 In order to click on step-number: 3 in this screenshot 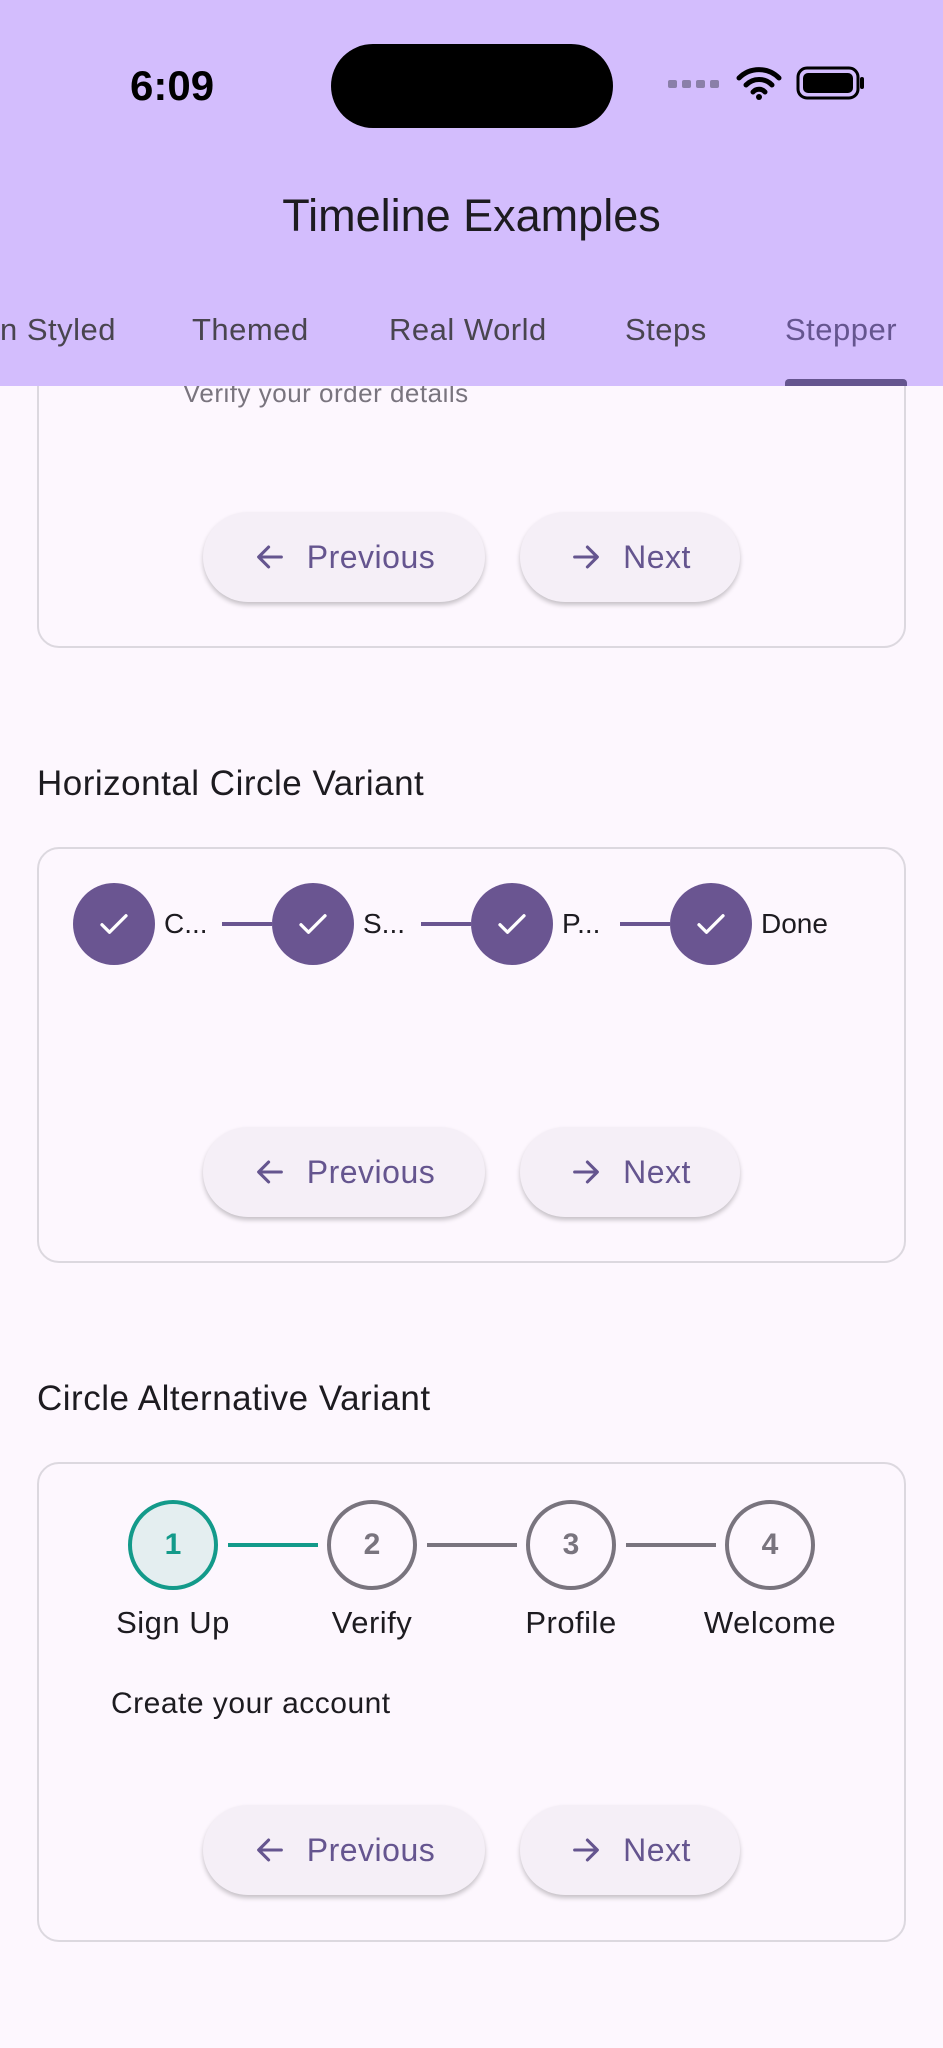, I will do `click(571, 1544)`.